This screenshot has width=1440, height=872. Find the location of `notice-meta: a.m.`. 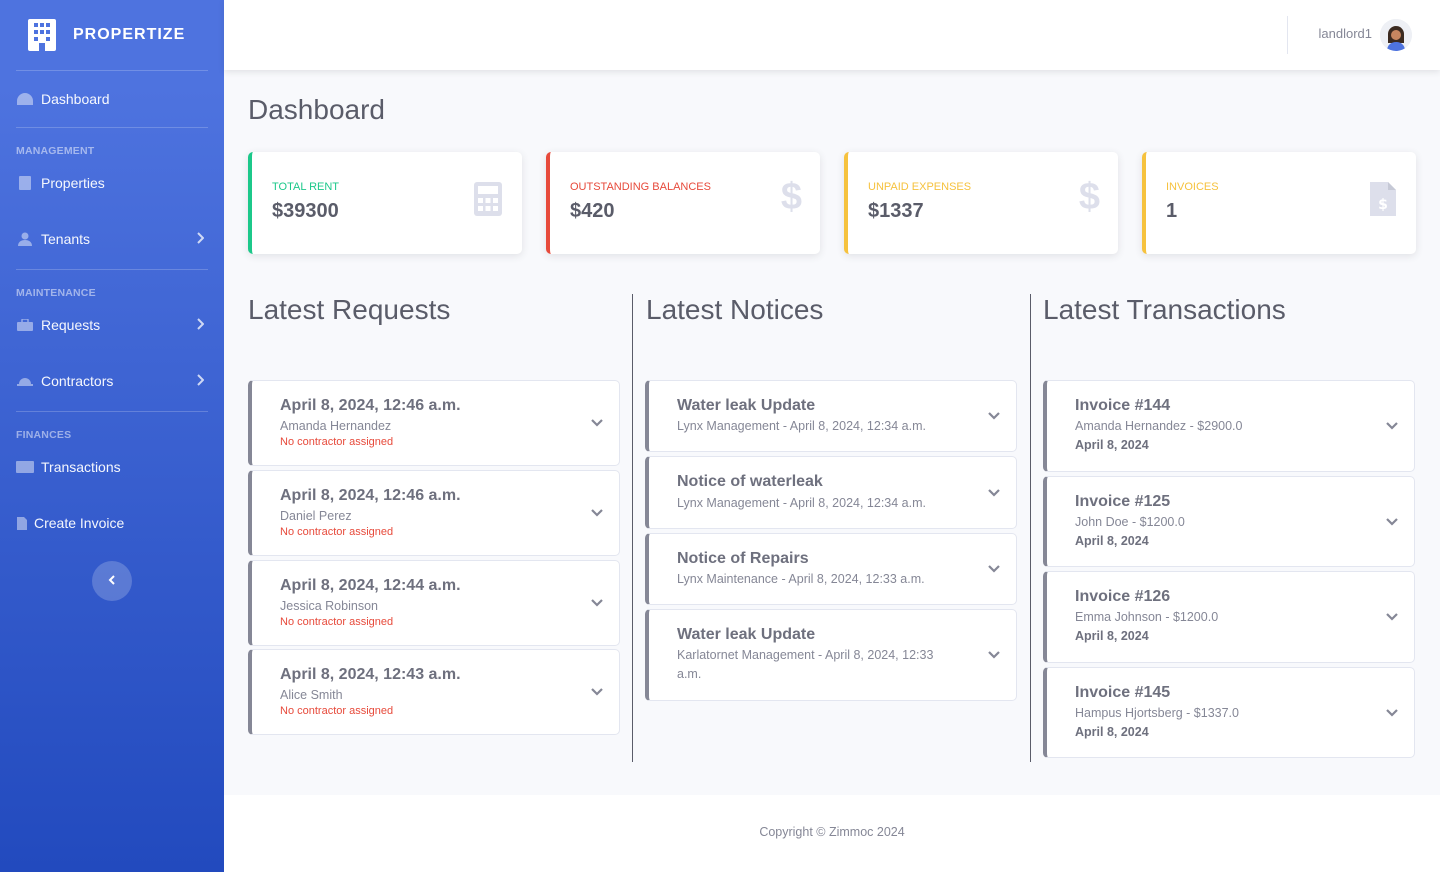

notice-meta: a.m. is located at coordinates (689, 674).